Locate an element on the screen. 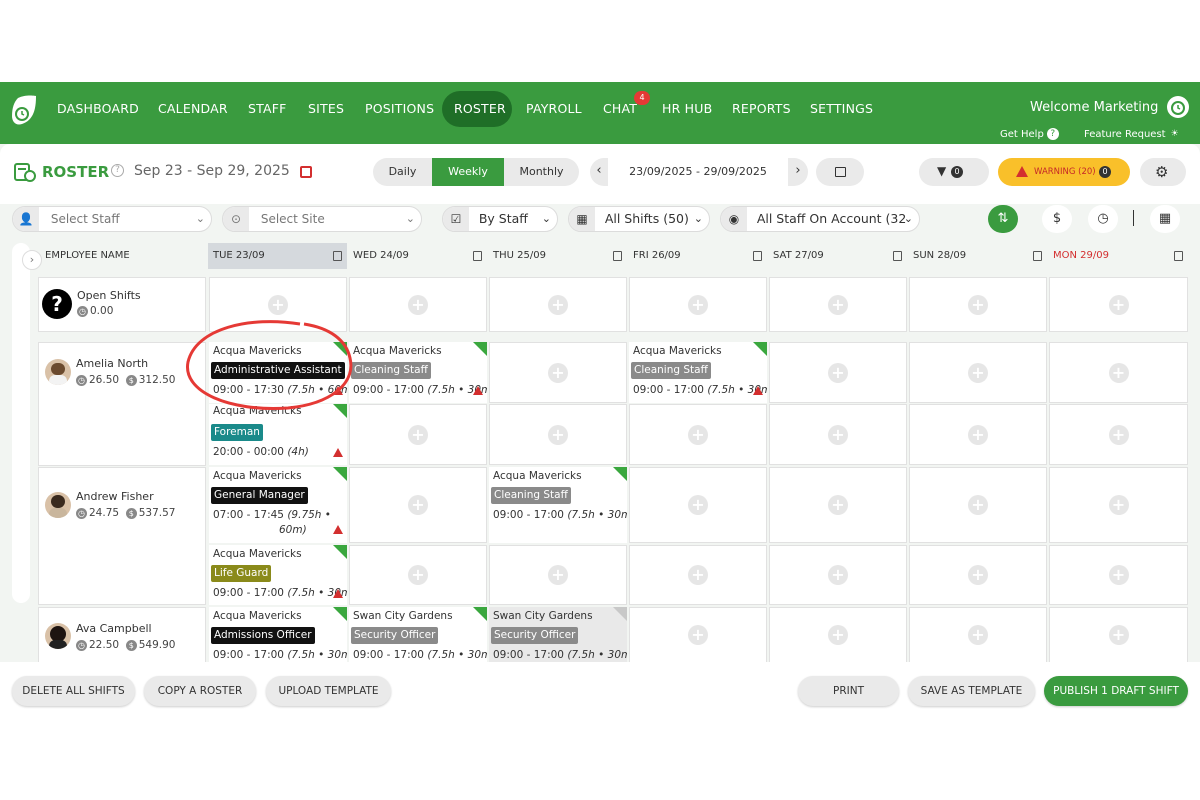 Image resolution: width=1200 pixels, height=800 pixels. date-range-input: 23/09/2025 - 29/09/2025 is located at coordinates (698, 172).